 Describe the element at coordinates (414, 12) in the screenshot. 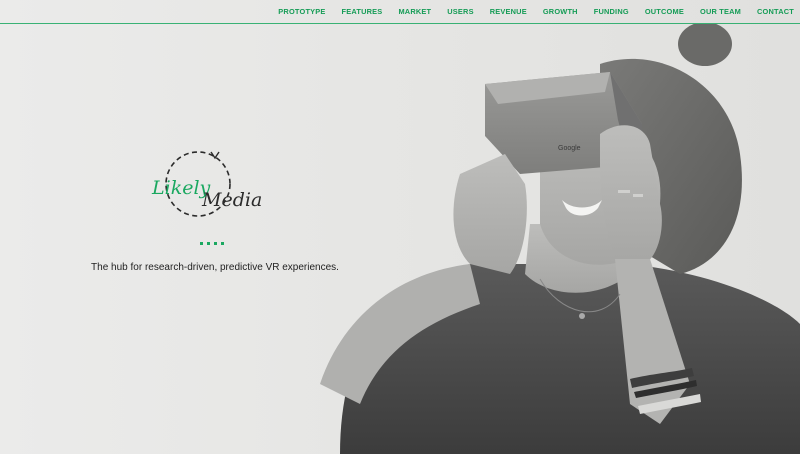

I see `nav-link-market: MARKET` at that location.